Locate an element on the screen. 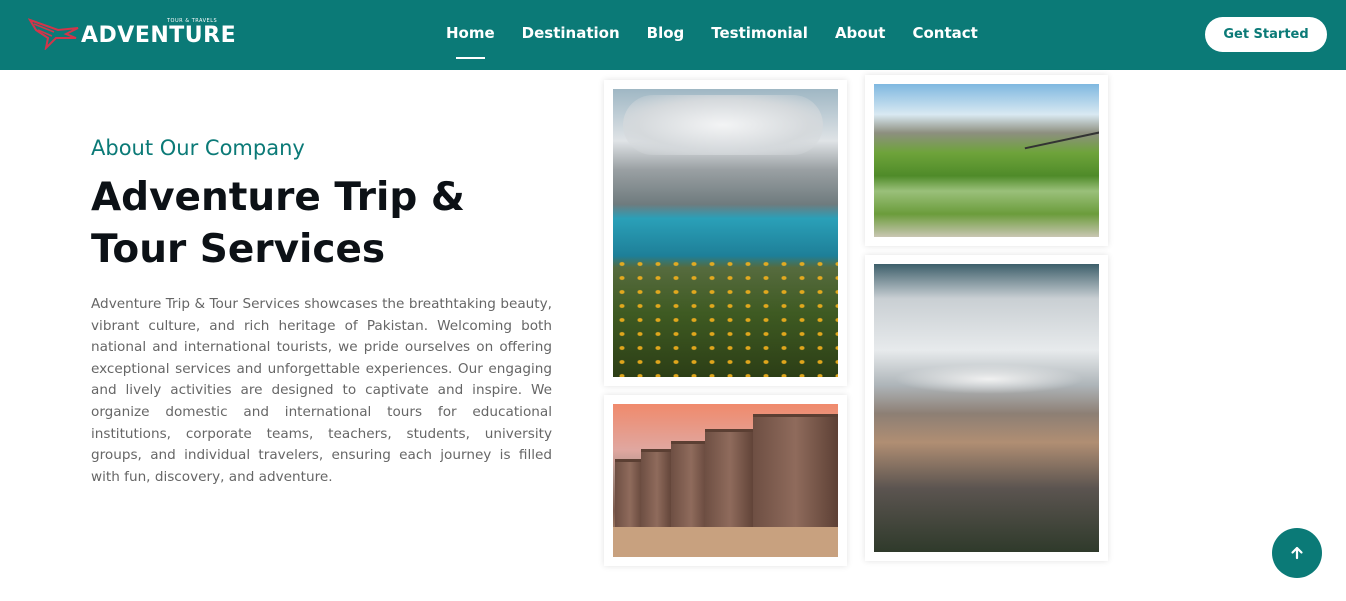  desert-fort-camels-photo is located at coordinates (725, 480).